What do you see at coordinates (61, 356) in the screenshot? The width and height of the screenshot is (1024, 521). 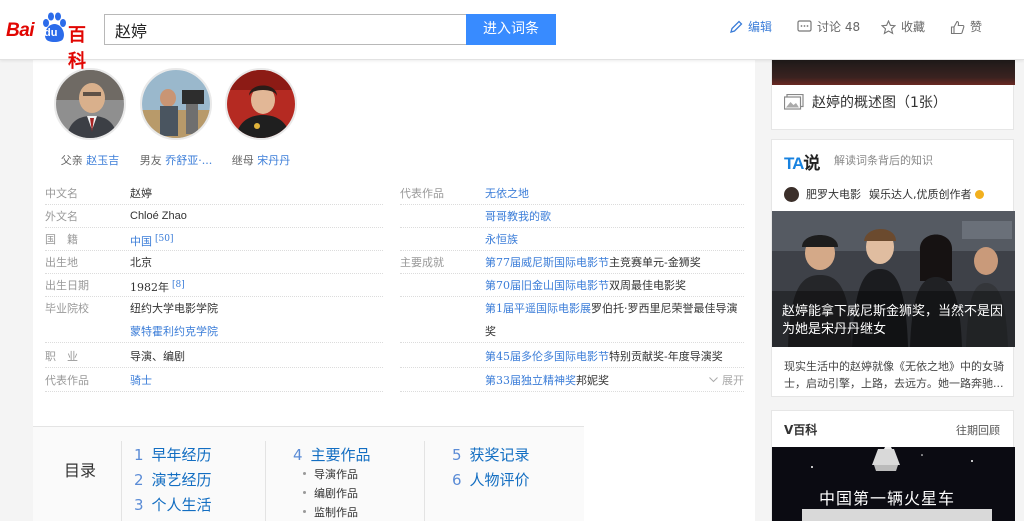 I see `info-key: 职 业` at bounding box center [61, 356].